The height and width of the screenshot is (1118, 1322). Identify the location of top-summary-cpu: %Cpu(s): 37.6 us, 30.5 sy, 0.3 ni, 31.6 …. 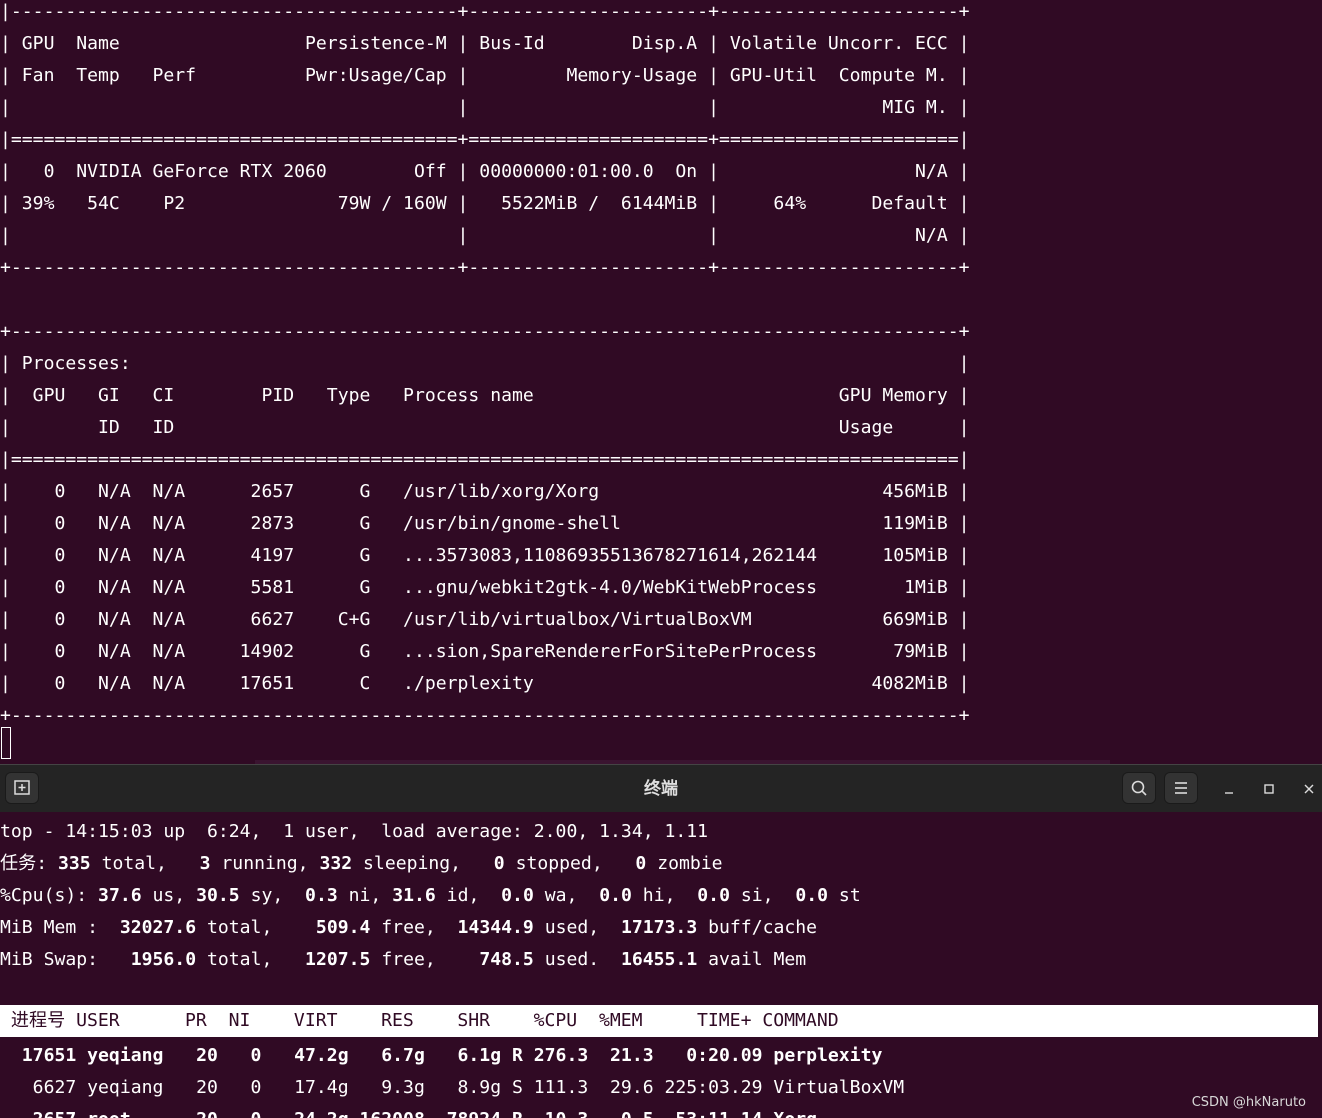
(430, 895).